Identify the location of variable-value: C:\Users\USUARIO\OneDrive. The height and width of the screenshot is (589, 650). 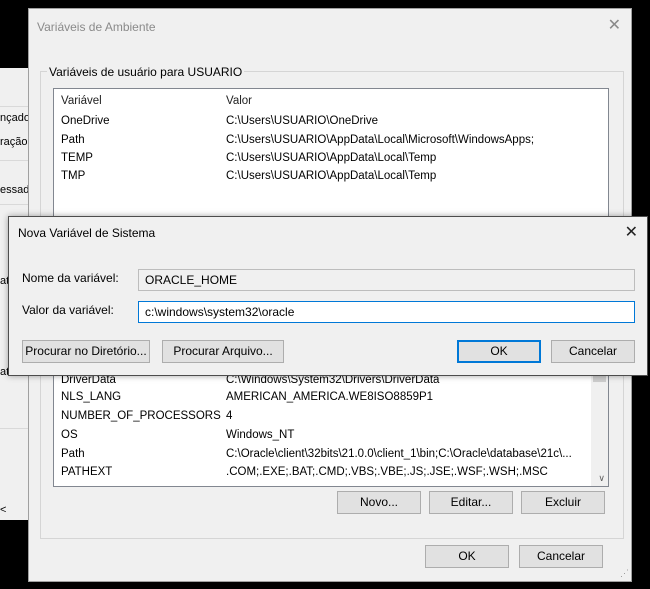
(302, 121).